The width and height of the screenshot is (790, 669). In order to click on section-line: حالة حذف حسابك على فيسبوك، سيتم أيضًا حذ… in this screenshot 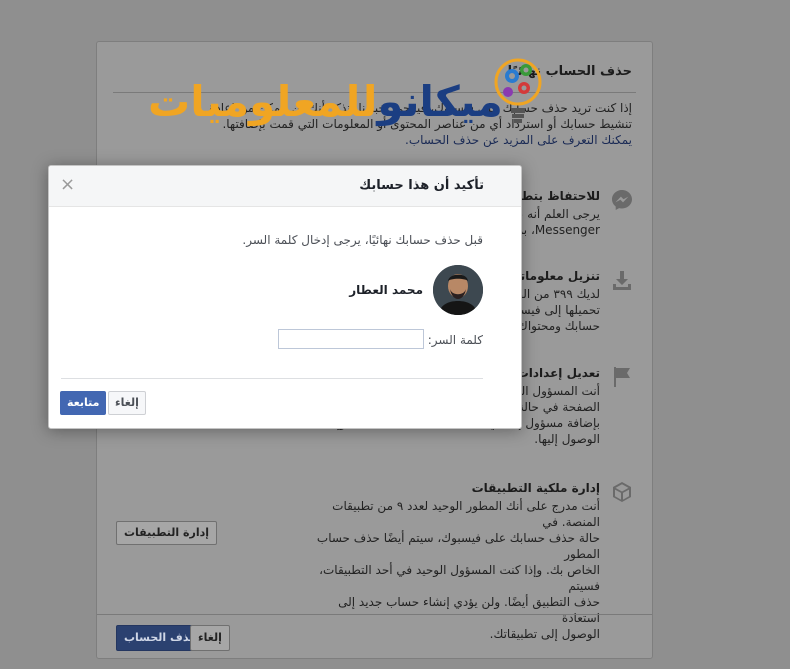, I will do `click(458, 546)`.